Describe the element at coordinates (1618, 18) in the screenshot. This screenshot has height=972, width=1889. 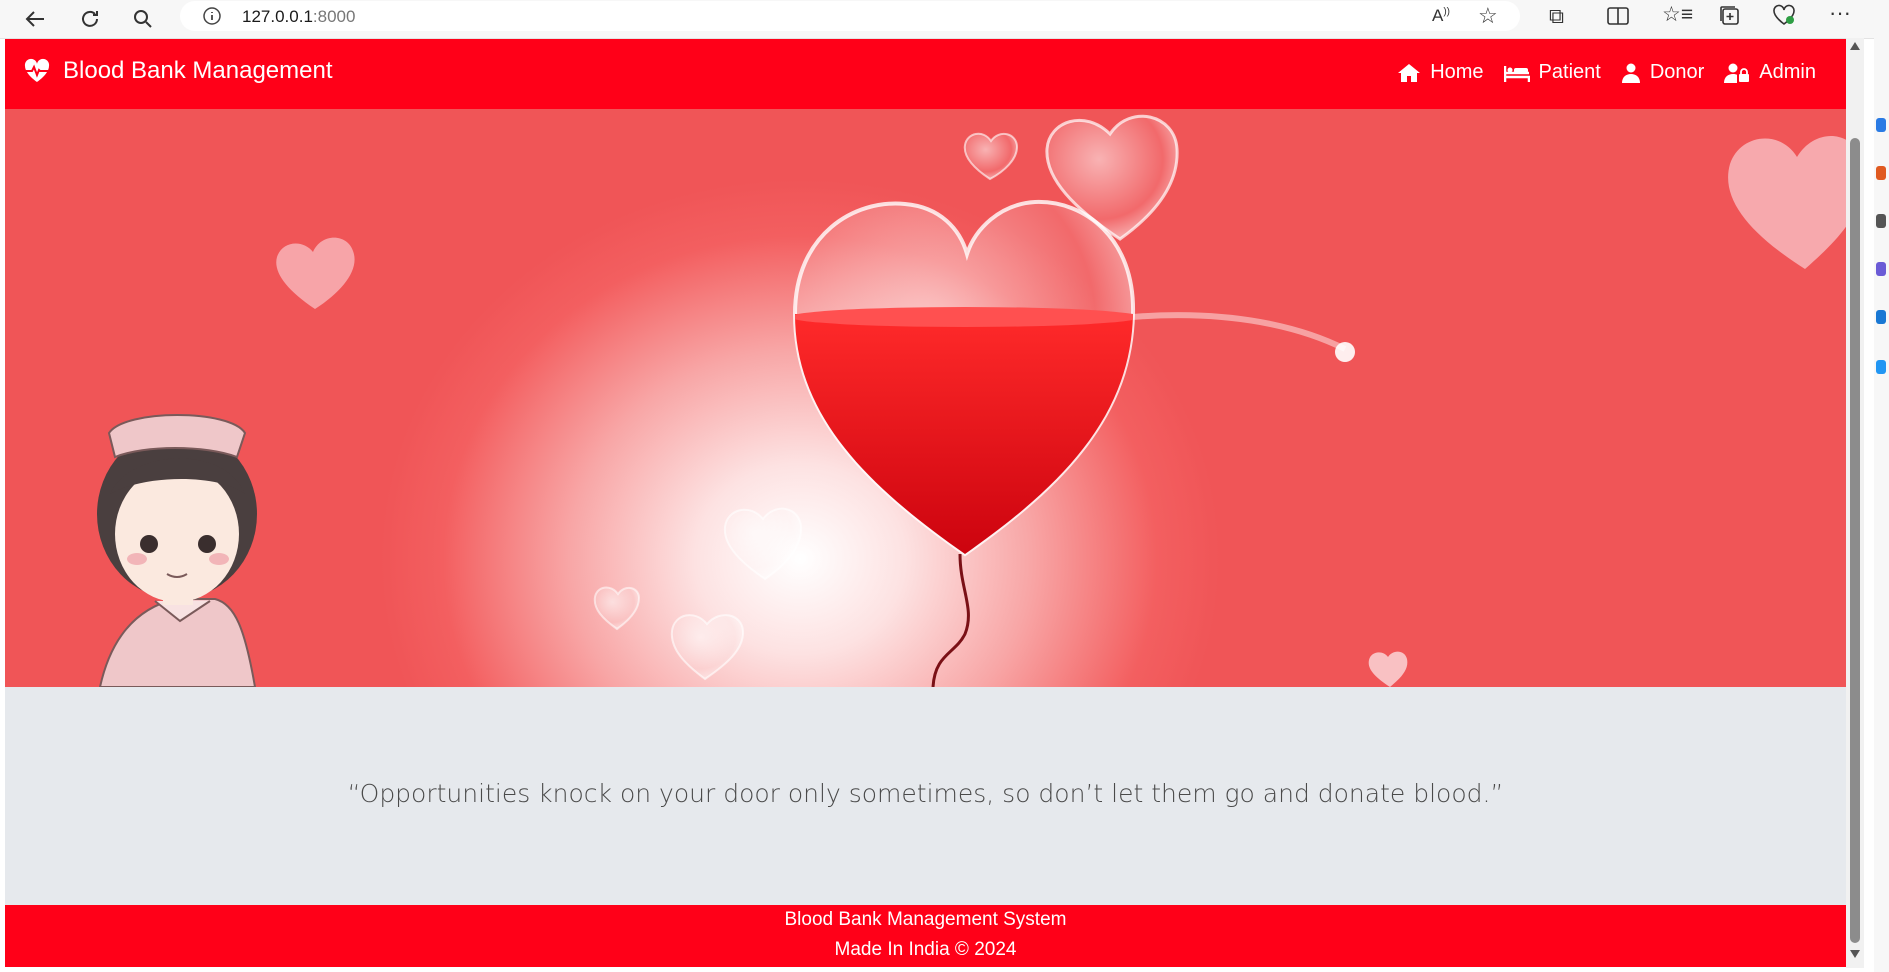
I see `split-screen-icon` at that location.